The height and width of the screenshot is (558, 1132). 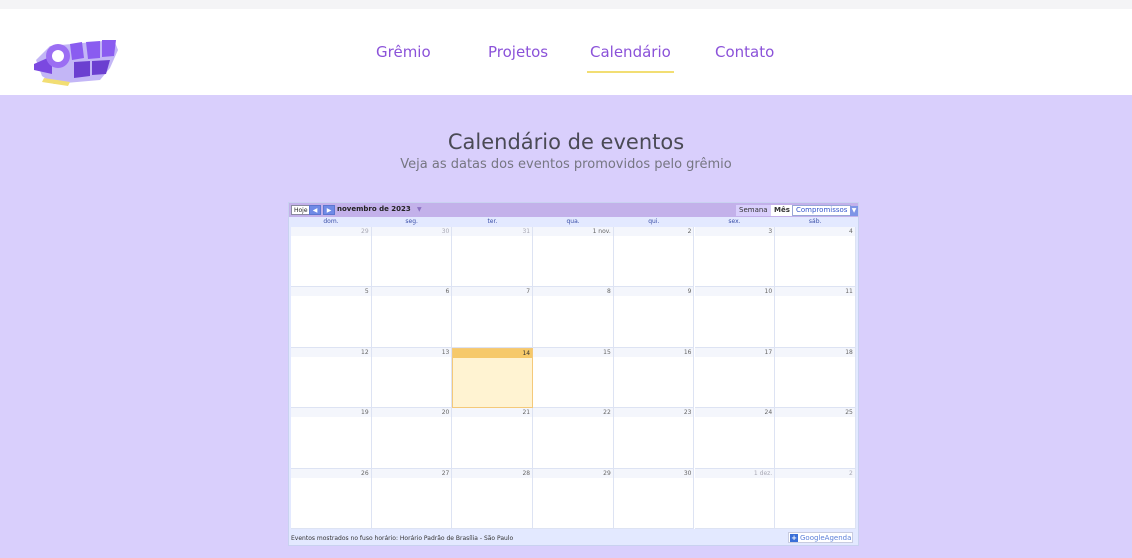 What do you see at coordinates (794, 538) in the screenshot?
I see `plus-icon: +` at bounding box center [794, 538].